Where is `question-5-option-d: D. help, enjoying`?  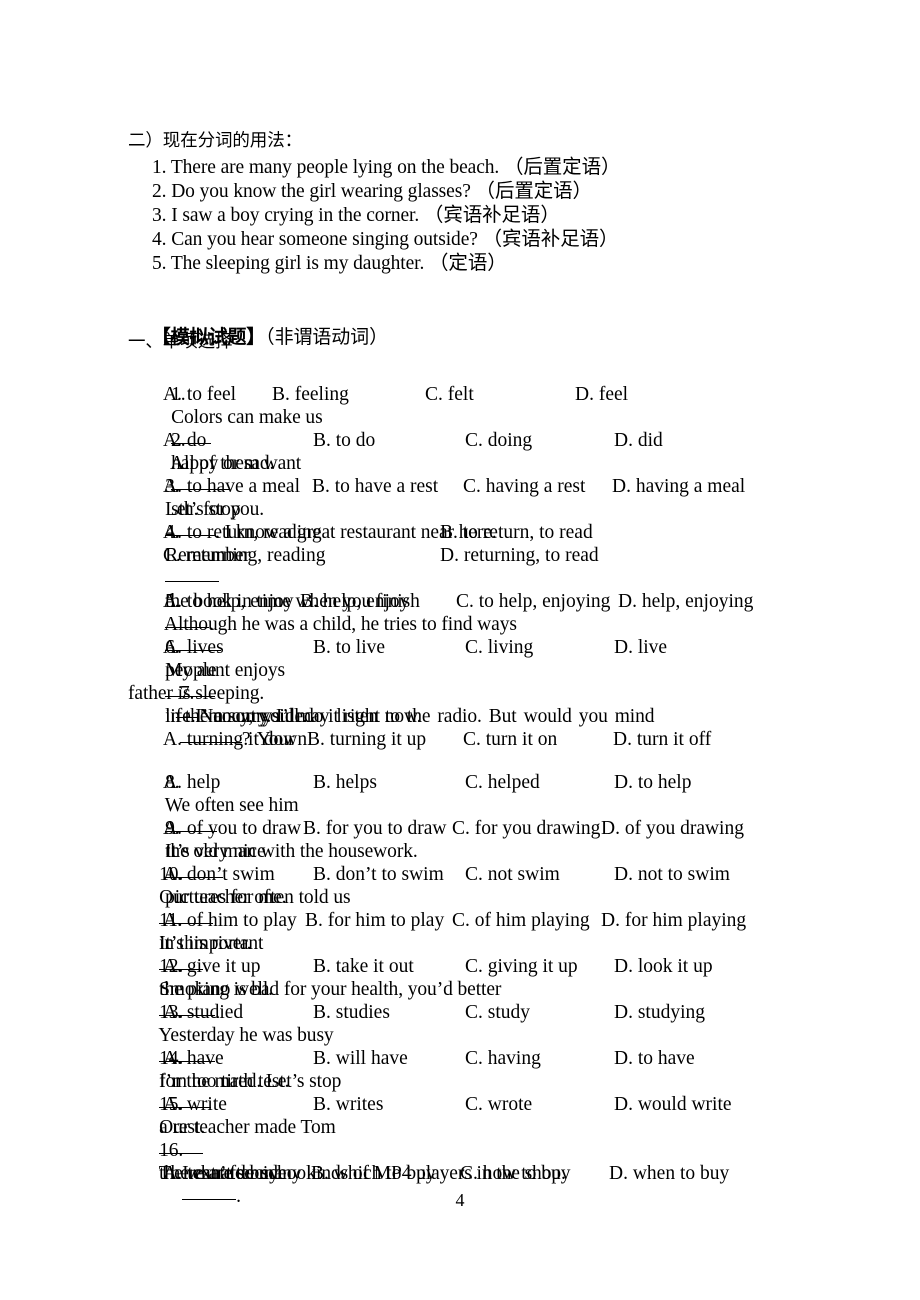
question-5-option-d: D. help, enjoying is located at coordinates (685, 601).